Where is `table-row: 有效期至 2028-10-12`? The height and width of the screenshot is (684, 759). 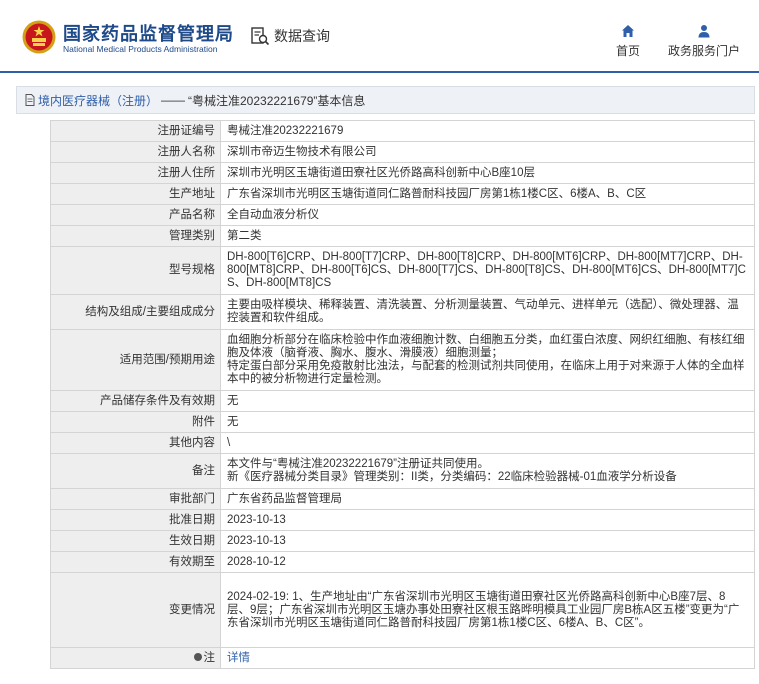
table-row: 有效期至 2028-10-12 is located at coordinates (402, 562).